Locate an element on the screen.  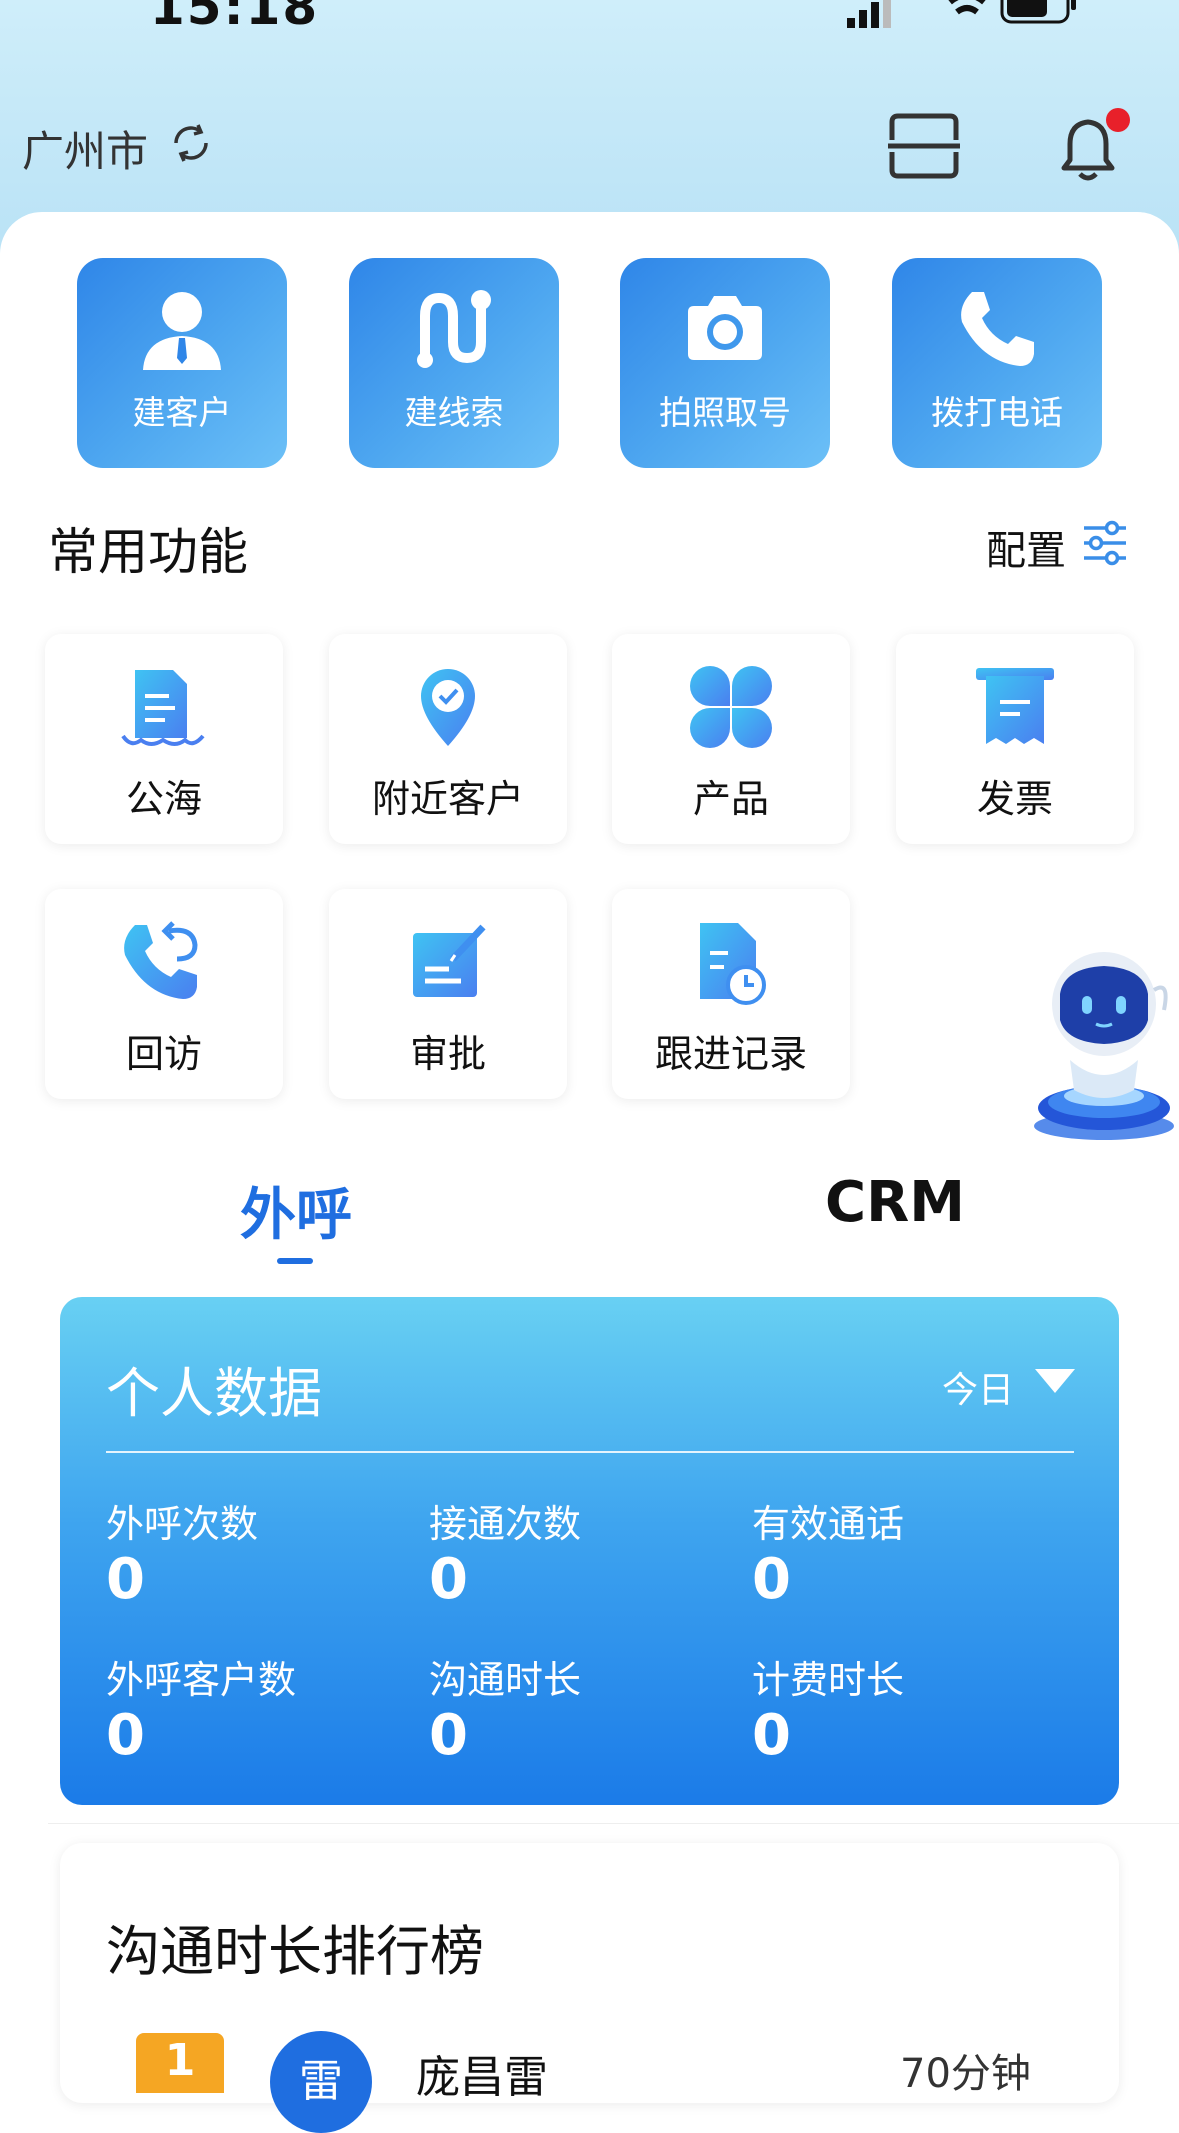
rank-badge: 1 is located at coordinates (180, 2063).